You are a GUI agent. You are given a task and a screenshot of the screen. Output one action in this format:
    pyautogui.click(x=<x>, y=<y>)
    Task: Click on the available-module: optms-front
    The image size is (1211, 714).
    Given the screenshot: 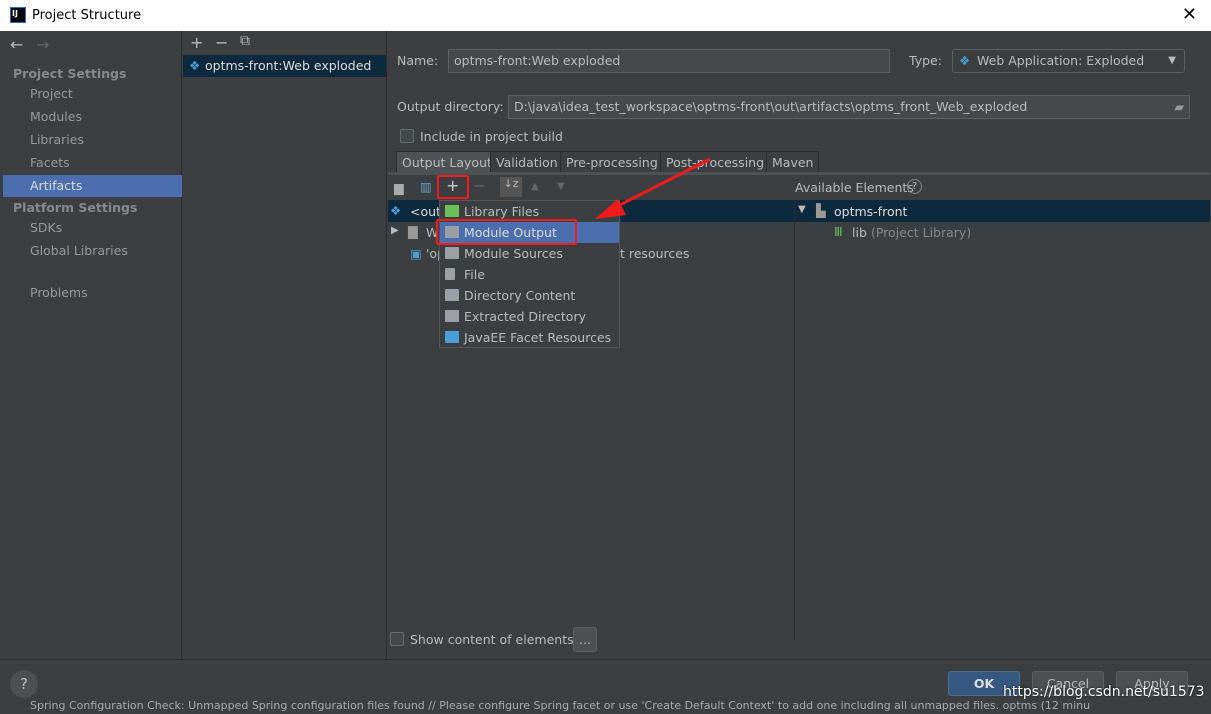 What is the action you would take?
    pyautogui.click(x=870, y=211)
    